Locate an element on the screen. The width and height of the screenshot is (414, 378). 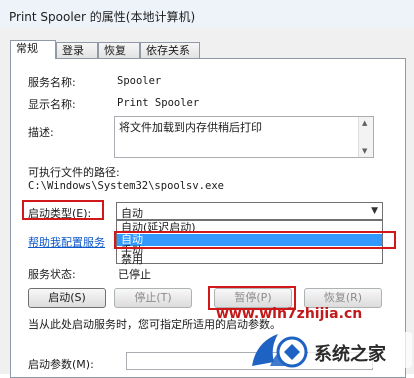
service-name-value: Spooler is located at coordinates (139, 81).